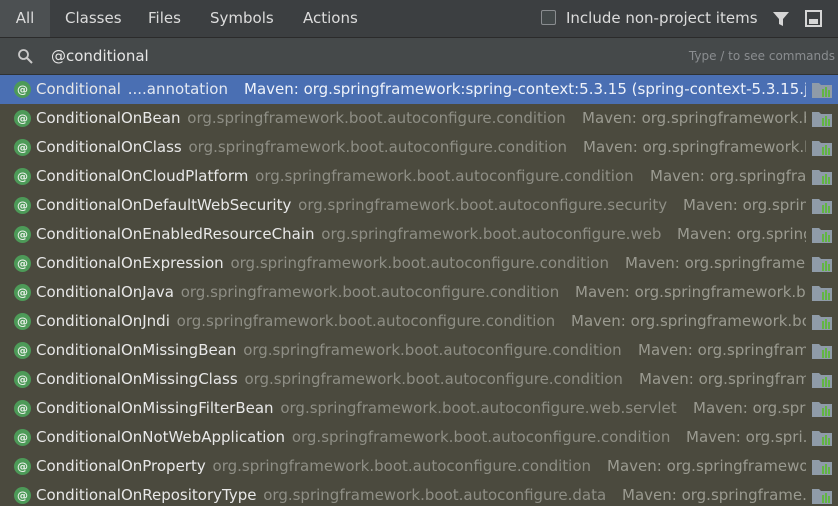  I want to click on tab-classes: Classes, so click(93, 18).